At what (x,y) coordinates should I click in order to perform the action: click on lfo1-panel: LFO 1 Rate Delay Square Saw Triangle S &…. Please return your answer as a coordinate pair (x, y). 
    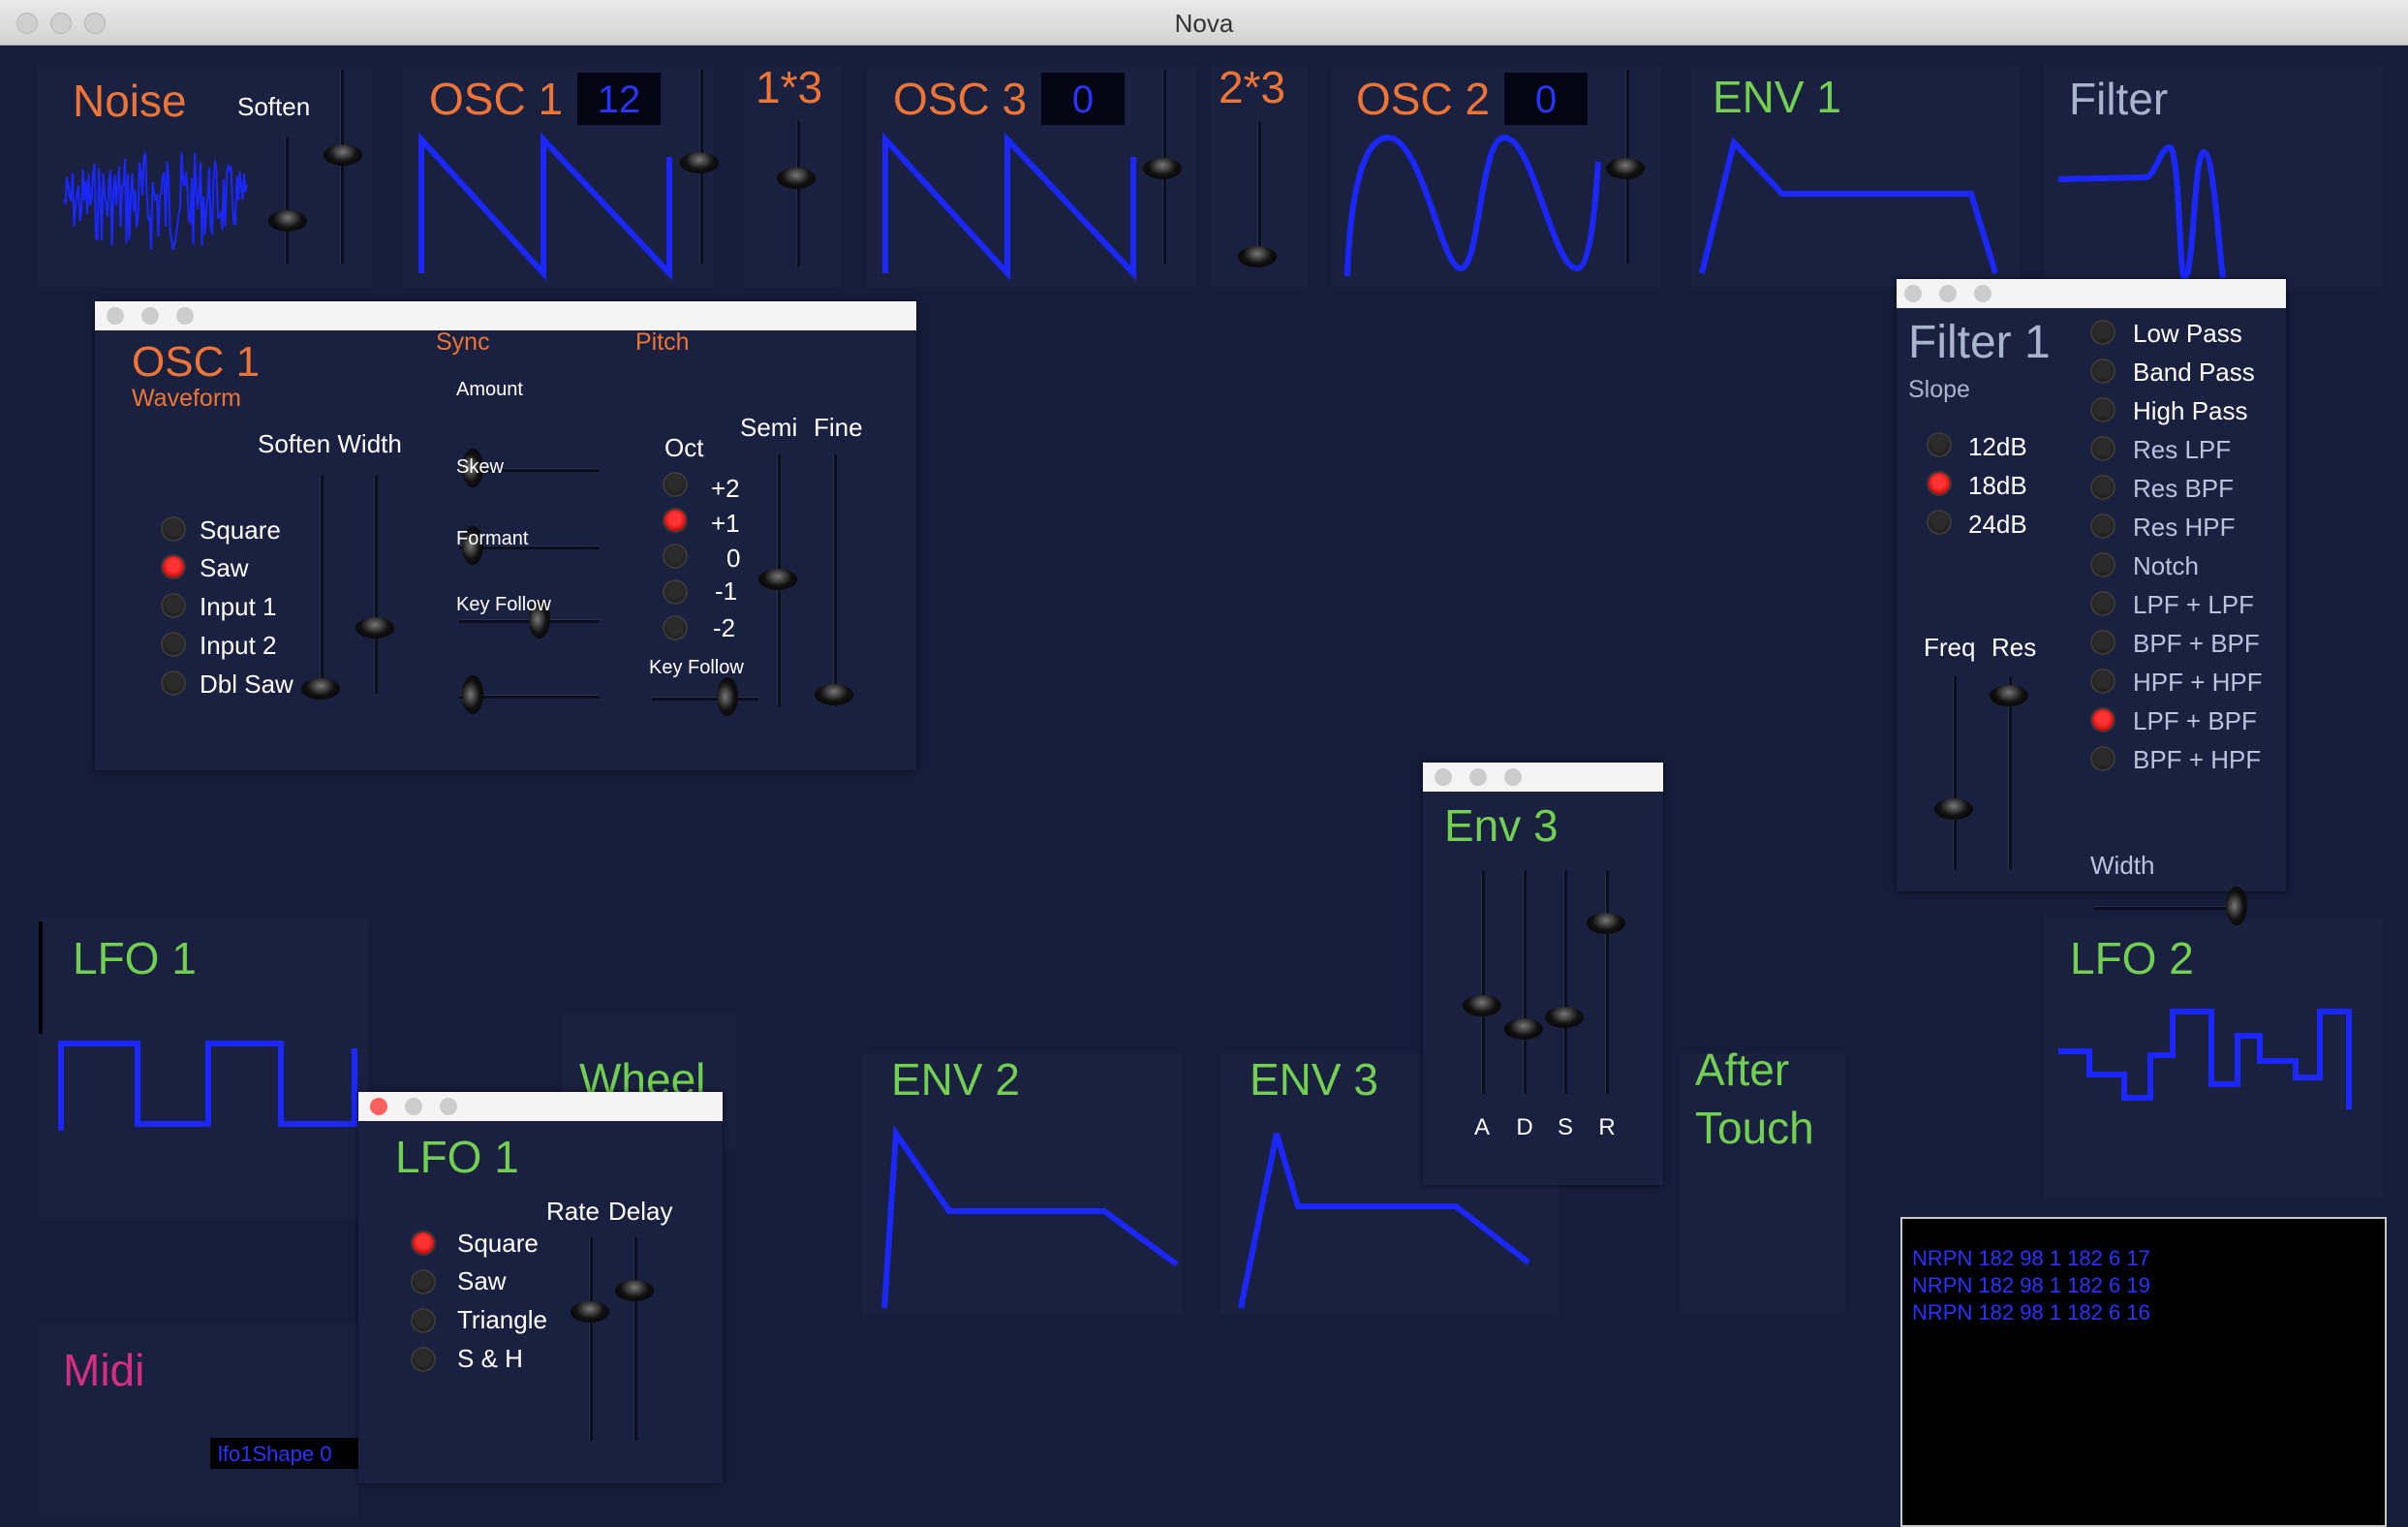
    Looking at the image, I should click on (540, 1287).